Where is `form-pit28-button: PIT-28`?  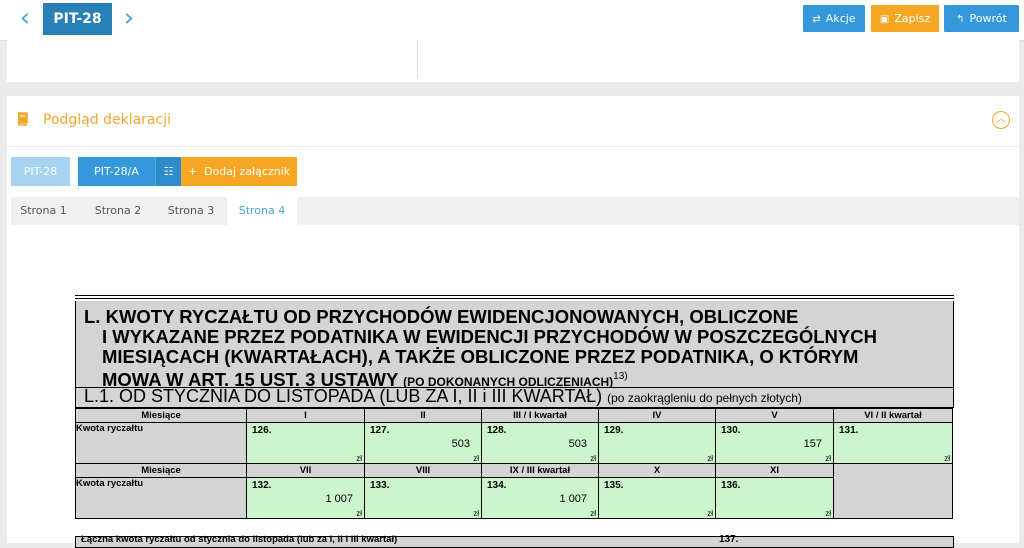
form-pit28-button: PIT-28 is located at coordinates (40, 171).